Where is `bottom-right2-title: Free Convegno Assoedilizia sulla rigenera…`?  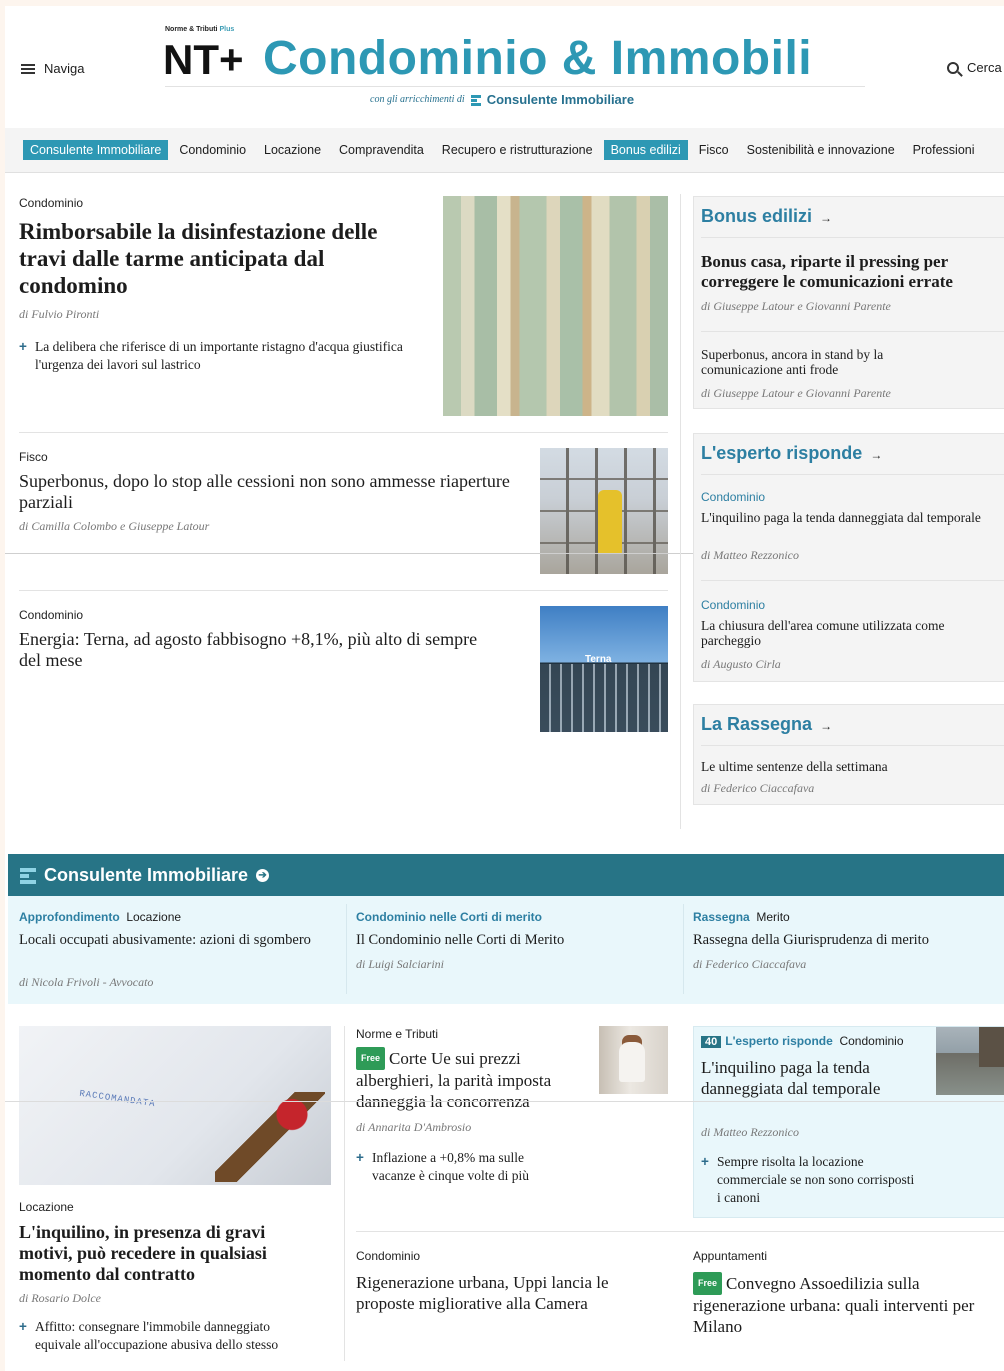 bottom-right2-title: Free Convegno Assoedilizia sulla rigenera… is located at coordinates (838, 1304).